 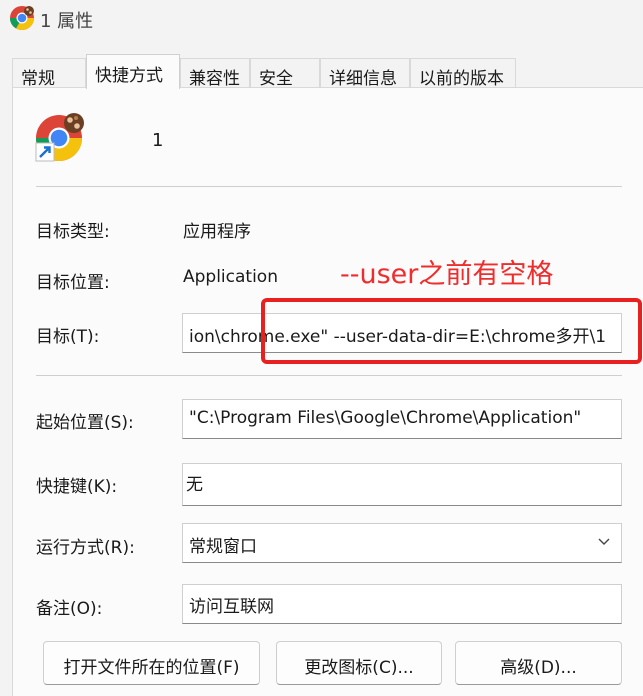 What do you see at coordinates (365, 73) in the screenshot?
I see `tab-details: 详细信息` at bounding box center [365, 73].